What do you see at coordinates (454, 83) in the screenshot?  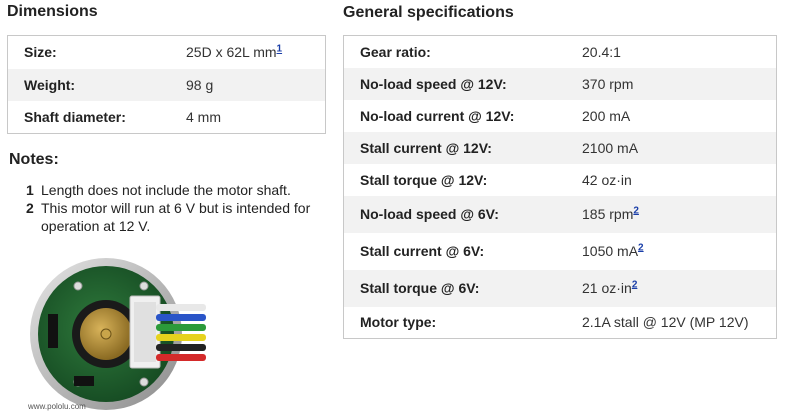 I see `noload-speed-12v-label: No-load speed @ 12V:` at bounding box center [454, 83].